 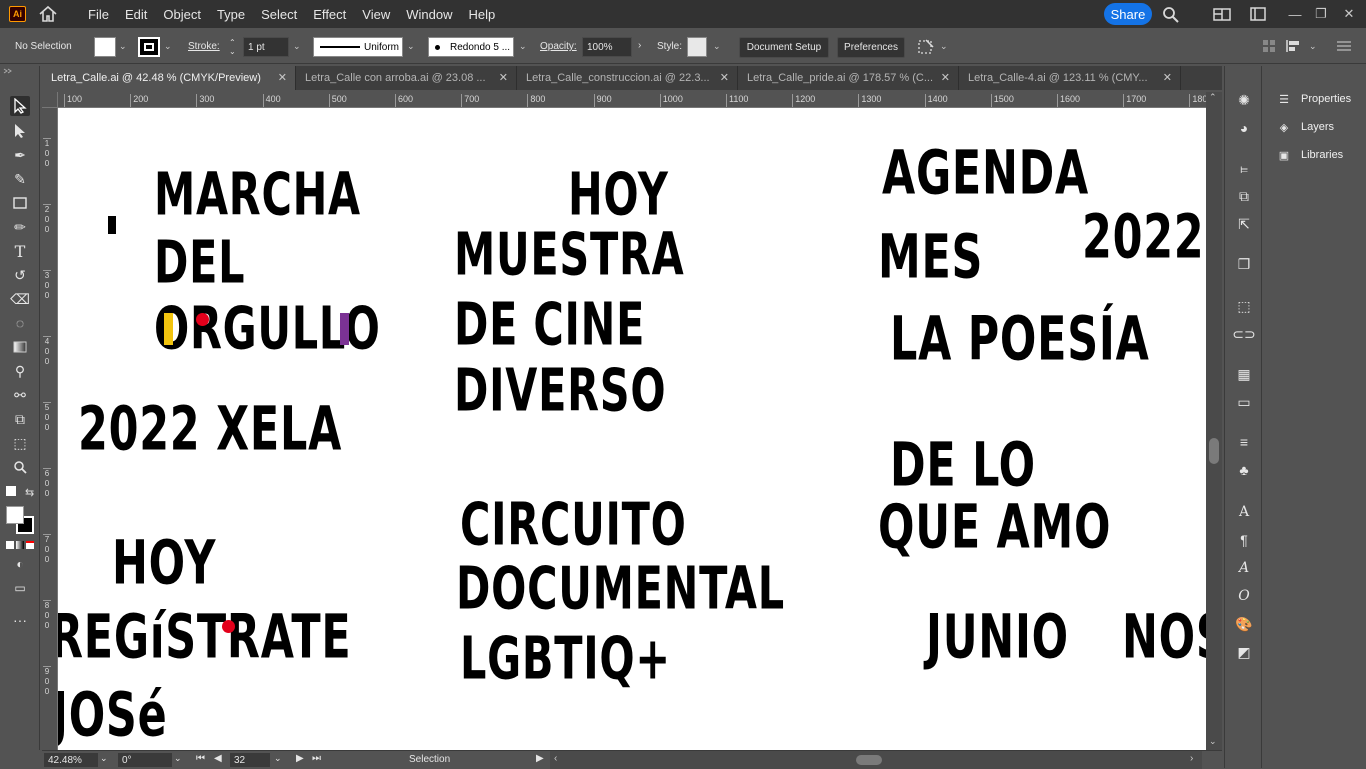 What do you see at coordinates (20, 203) in the screenshot?
I see `rectangle-tool-icon` at bounding box center [20, 203].